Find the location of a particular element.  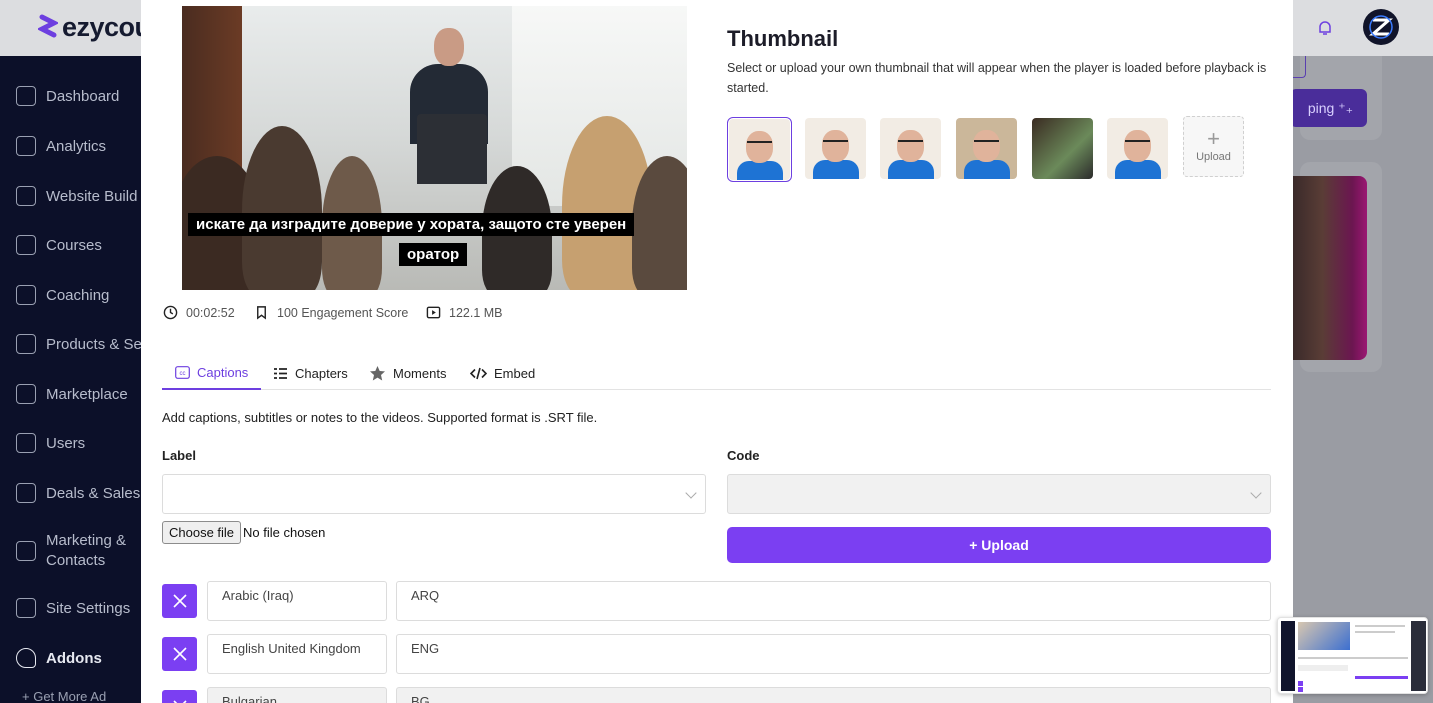

no-file-text: No file chosen is located at coordinates (284, 532).